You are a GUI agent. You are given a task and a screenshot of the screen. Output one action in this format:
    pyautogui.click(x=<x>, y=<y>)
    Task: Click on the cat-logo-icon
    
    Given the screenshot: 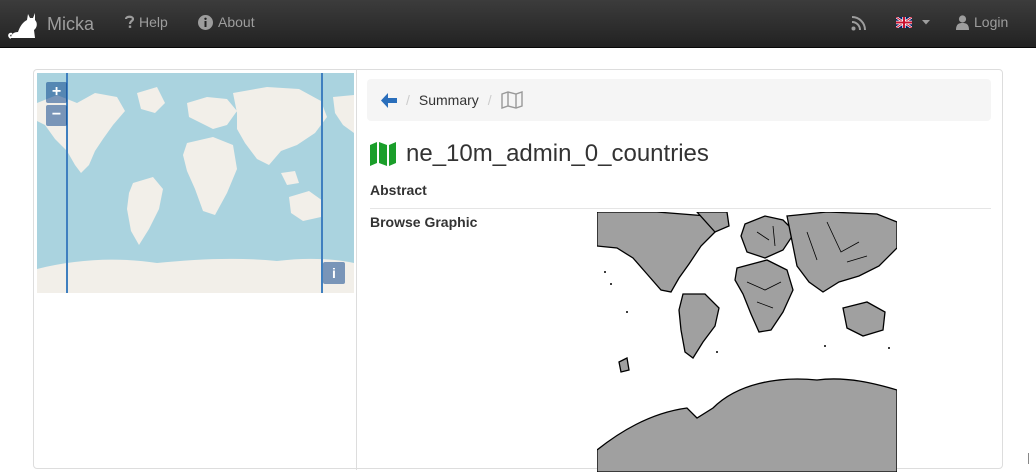 What is the action you would take?
    pyautogui.click(x=22, y=26)
    